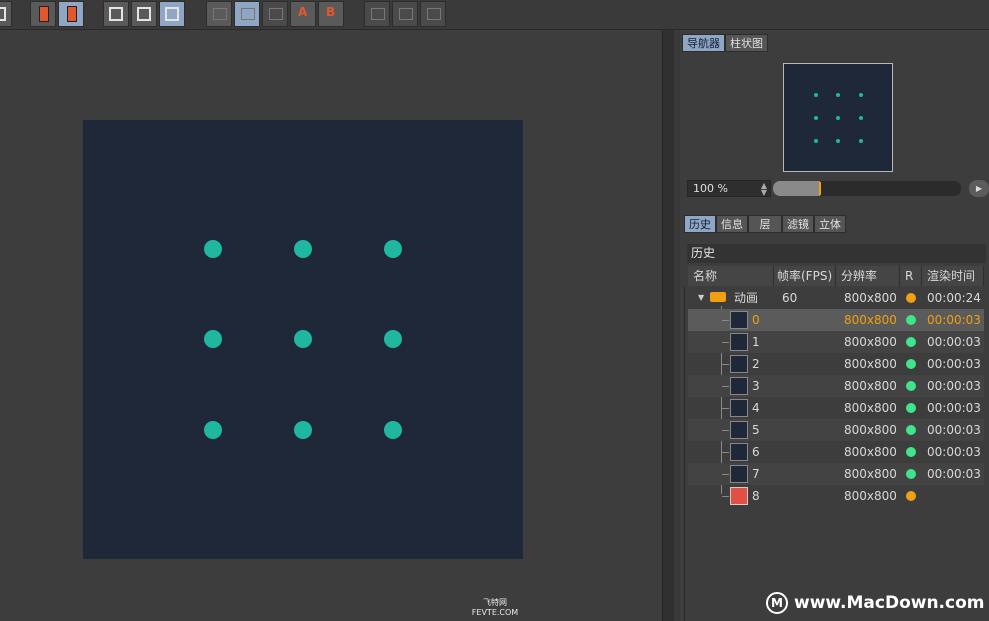  Describe the element at coordinates (836, 474) in the screenshot. I see `history-item-row: 7 800x800 00:00:03` at that location.